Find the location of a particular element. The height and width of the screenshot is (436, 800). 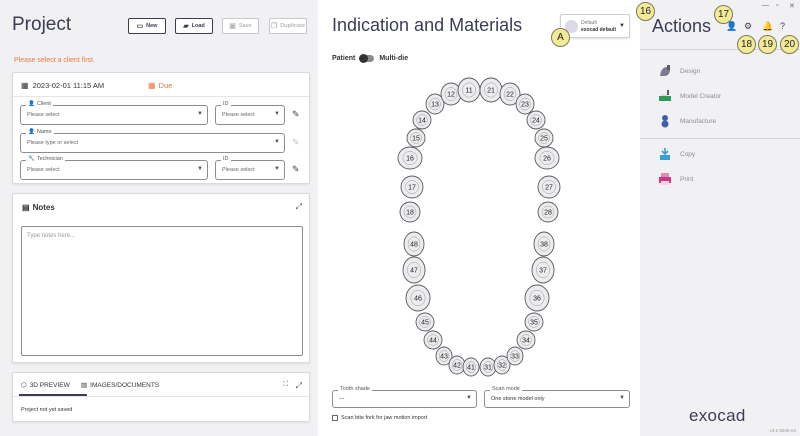

tooth-number: 34 is located at coordinates (526, 341).